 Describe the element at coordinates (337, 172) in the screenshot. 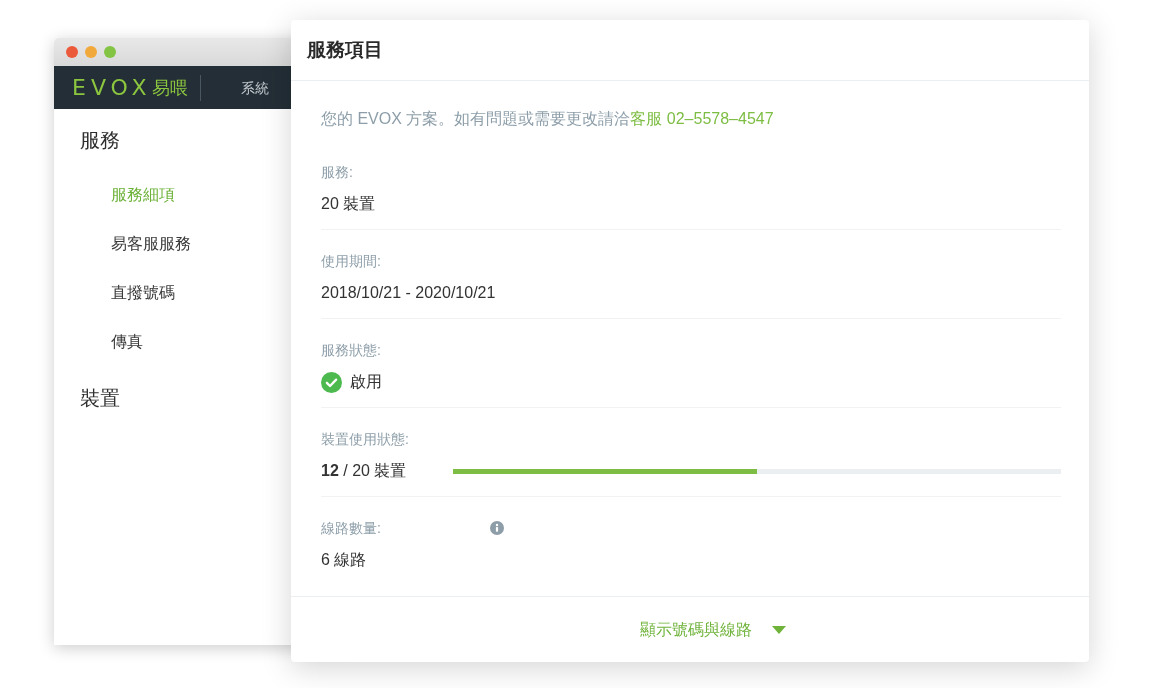

I see `field-label: 服務:` at that location.